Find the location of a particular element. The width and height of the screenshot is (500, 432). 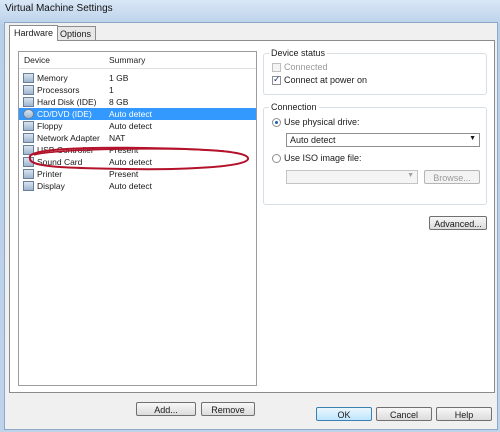

hard-disk-icon is located at coordinates (28, 102).